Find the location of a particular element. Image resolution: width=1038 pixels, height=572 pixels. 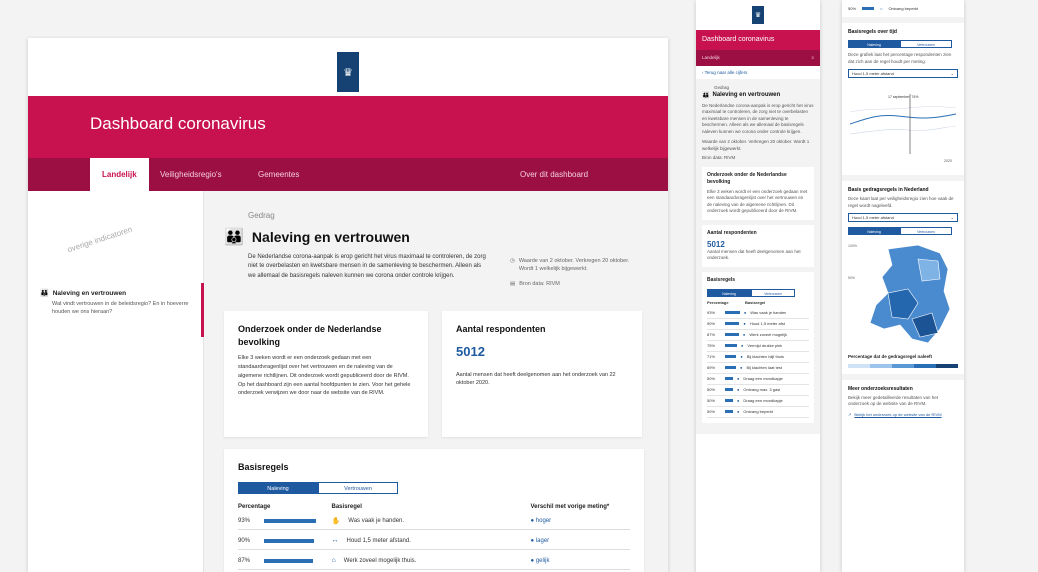

mobile-tab-vertrouwen: Vertrouwen is located at coordinates (773, 292).